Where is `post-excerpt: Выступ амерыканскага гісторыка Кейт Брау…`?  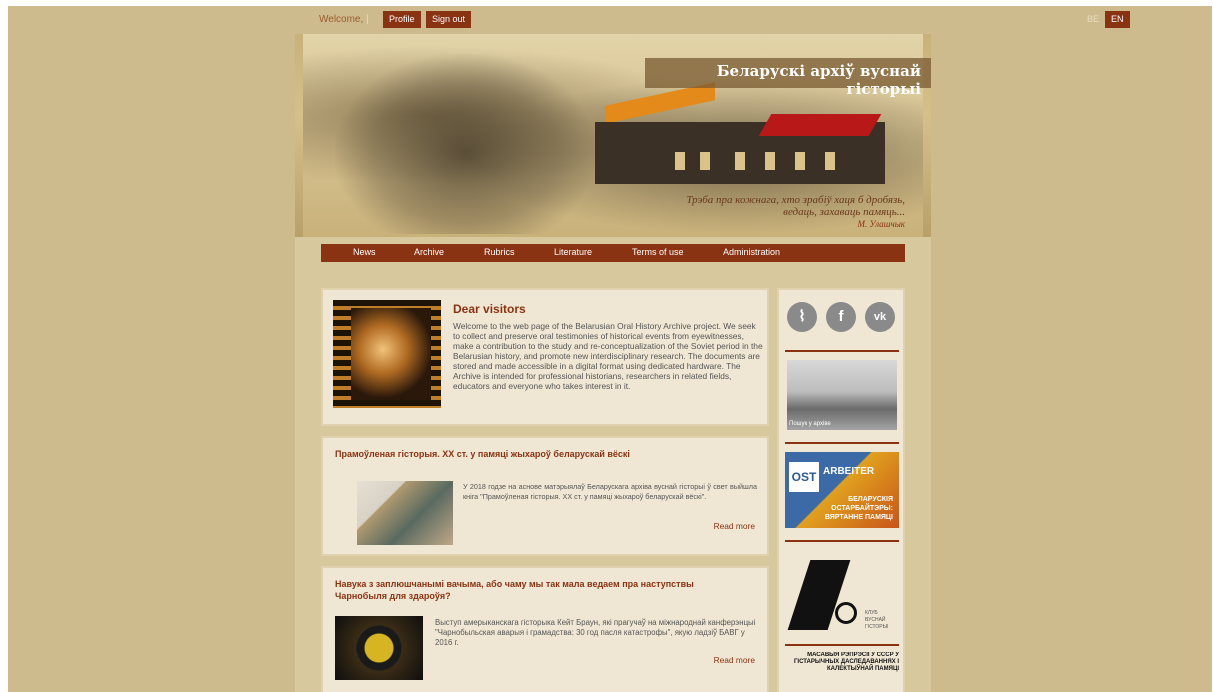 post-excerpt: Выступ амерыканскага гісторыка Кейт Брау… is located at coordinates (595, 632).